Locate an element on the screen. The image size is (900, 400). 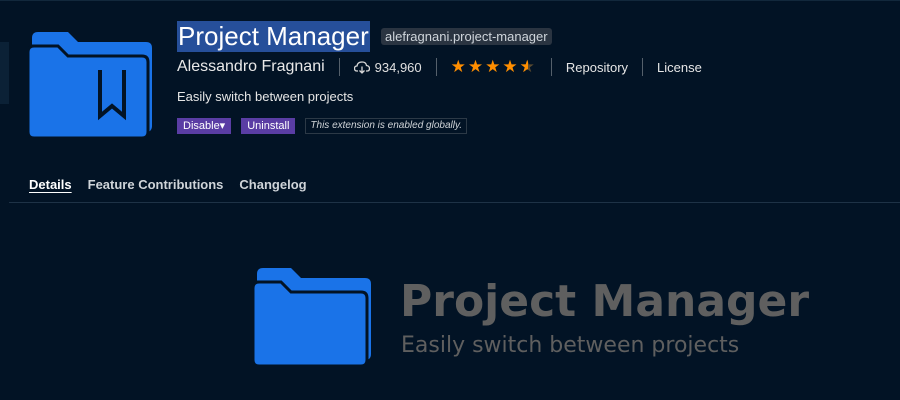
tabs-divider is located at coordinates (454, 202).